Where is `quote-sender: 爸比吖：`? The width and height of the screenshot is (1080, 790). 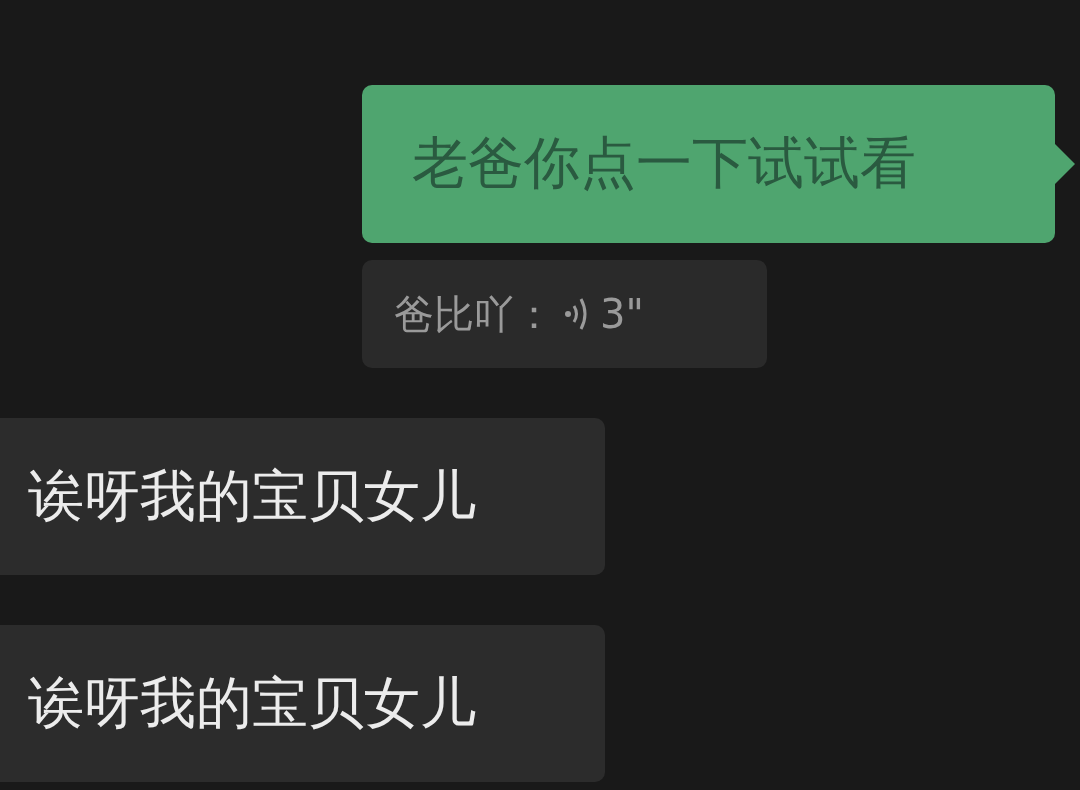 quote-sender: 爸比吖： is located at coordinates (474, 314).